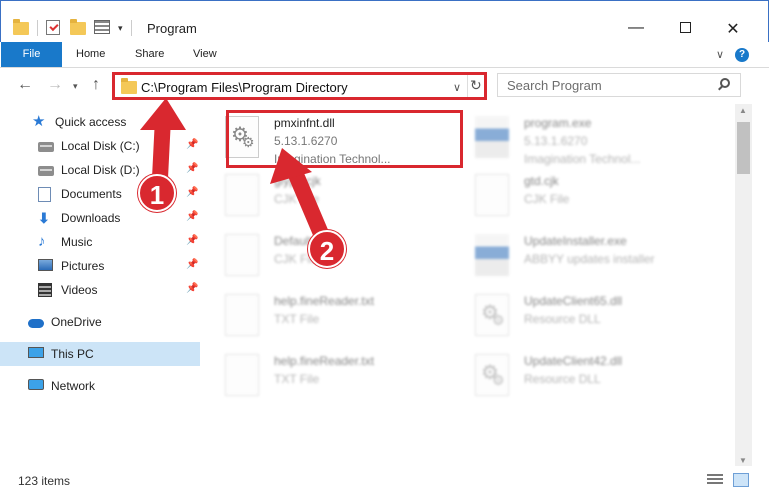  Describe the element at coordinates (39, 121) in the screenshot. I see `star-icon: ★` at that location.